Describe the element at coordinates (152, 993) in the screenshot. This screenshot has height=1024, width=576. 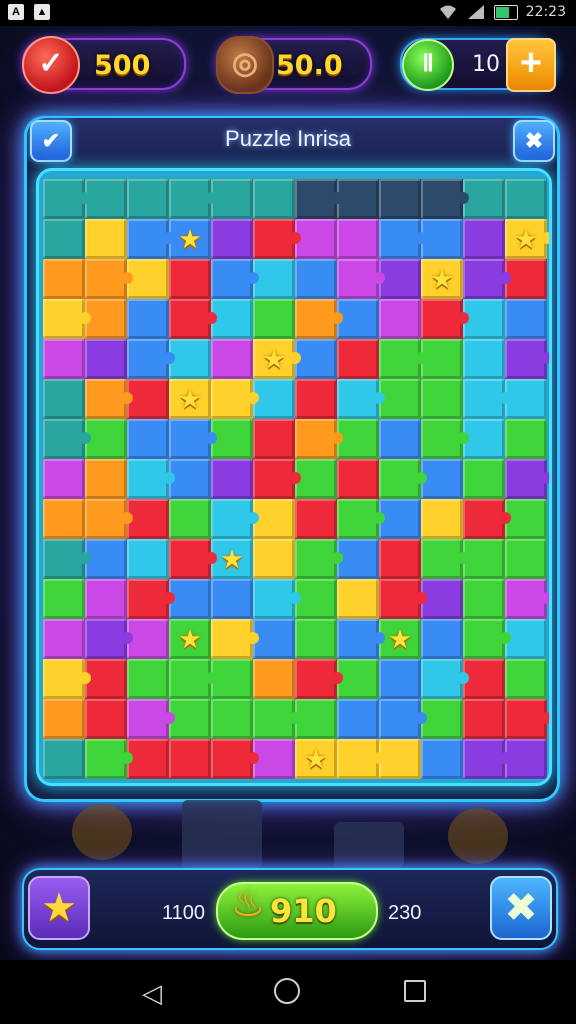
I see `back-icon: ◁` at that location.